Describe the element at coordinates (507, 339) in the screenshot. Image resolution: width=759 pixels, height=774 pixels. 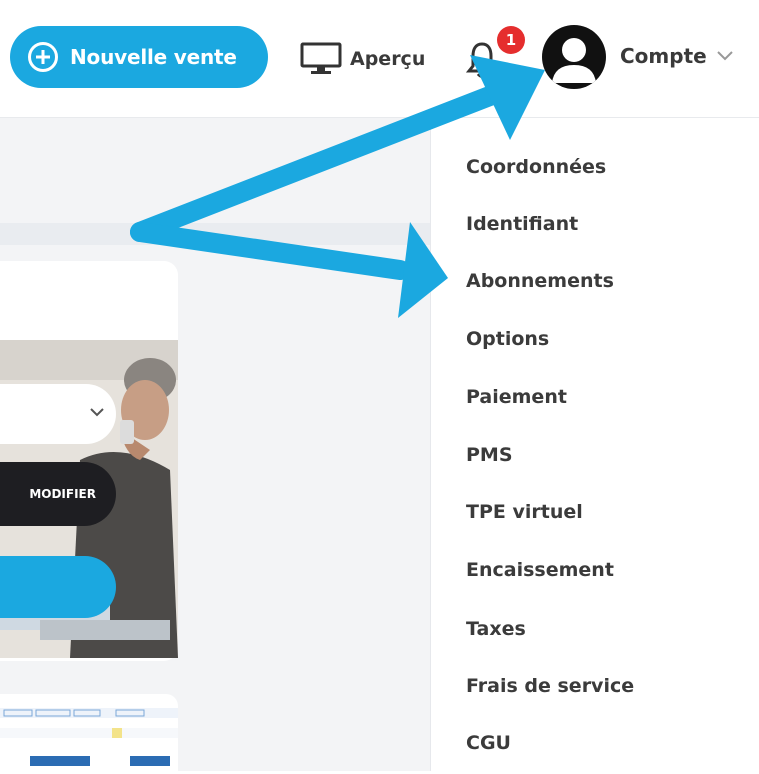
I see `menu-item-options: Options` at that location.